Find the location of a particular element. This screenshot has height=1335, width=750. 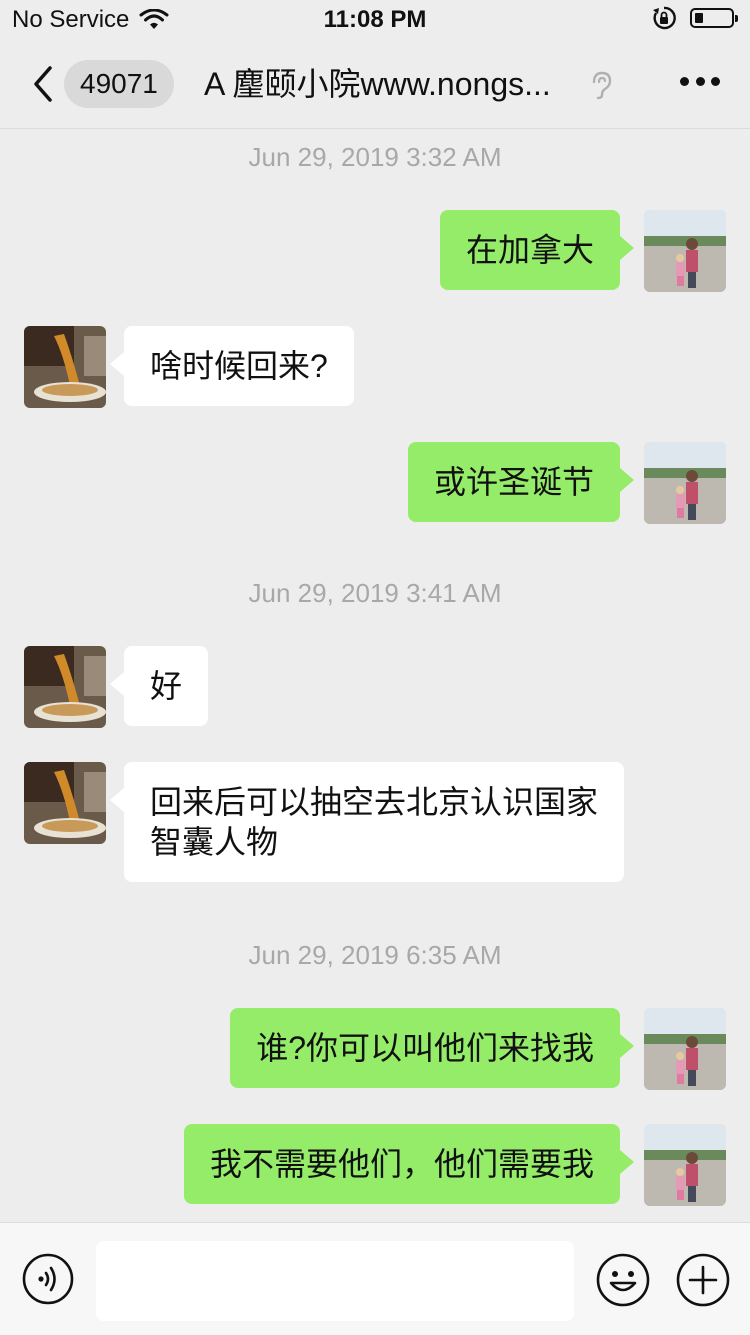

battery-icon is located at coordinates (714, 18).